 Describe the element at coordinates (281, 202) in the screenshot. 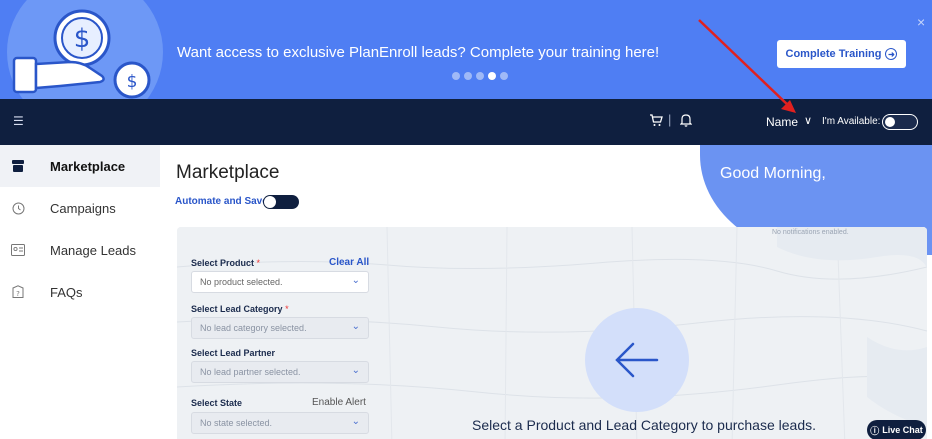

I see `automate-toggle` at that location.